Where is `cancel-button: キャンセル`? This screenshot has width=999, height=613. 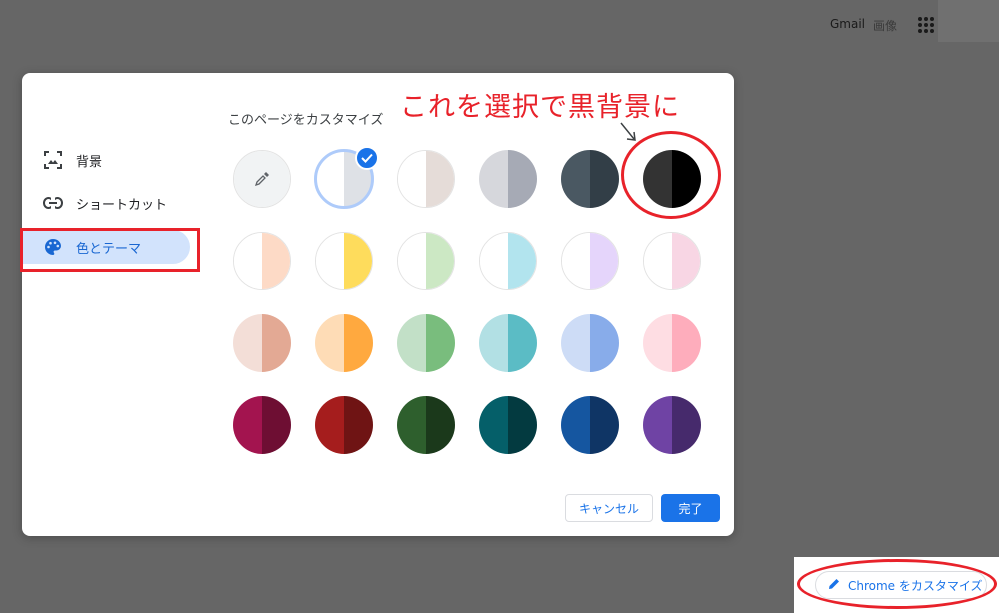 cancel-button: キャンセル is located at coordinates (609, 508).